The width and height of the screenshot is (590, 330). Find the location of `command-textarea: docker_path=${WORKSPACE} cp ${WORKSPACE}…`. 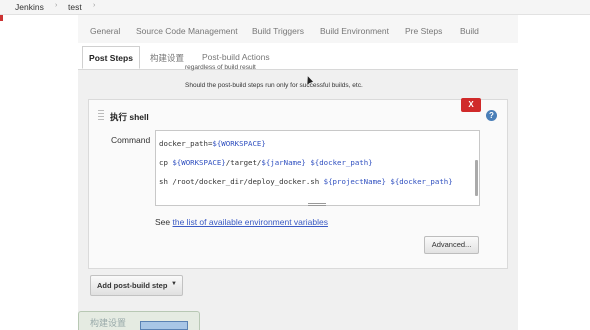

command-textarea: docker_path=${WORKSPACE} cp ${WORKSPACE}… is located at coordinates (317, 168).